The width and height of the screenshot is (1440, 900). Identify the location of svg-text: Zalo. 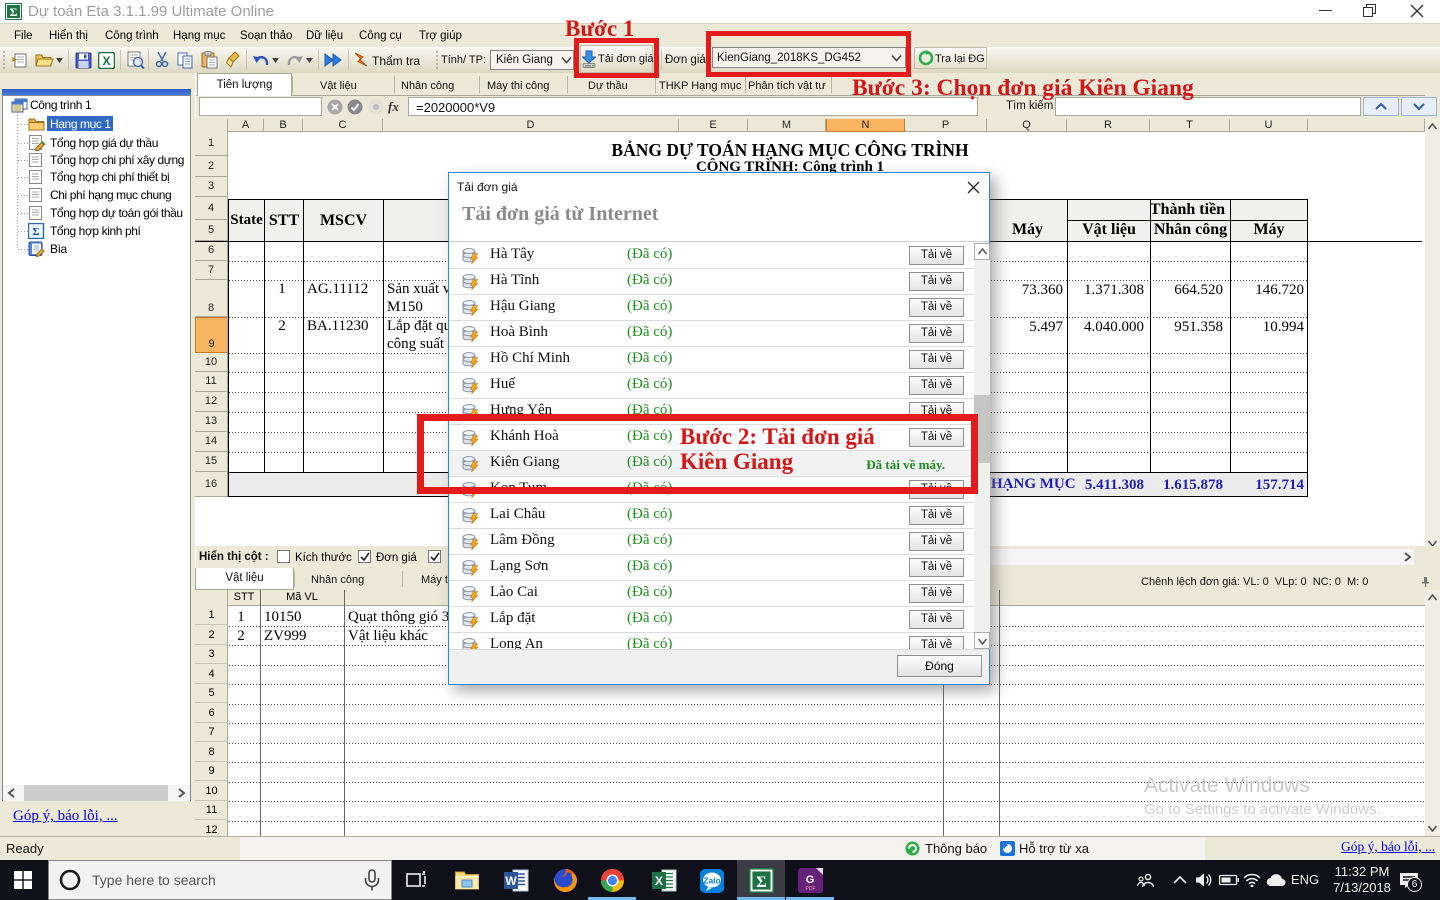
(711, 881).